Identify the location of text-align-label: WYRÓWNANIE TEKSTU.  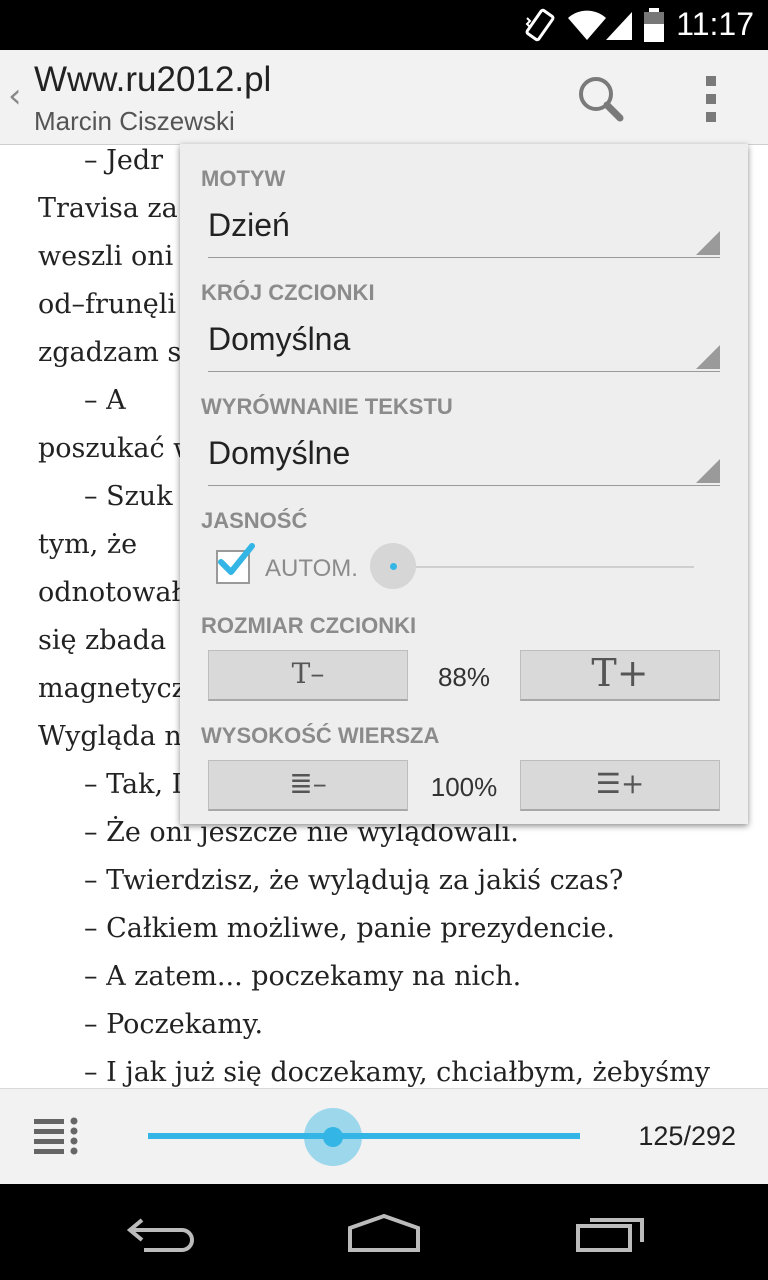
(327, 406).